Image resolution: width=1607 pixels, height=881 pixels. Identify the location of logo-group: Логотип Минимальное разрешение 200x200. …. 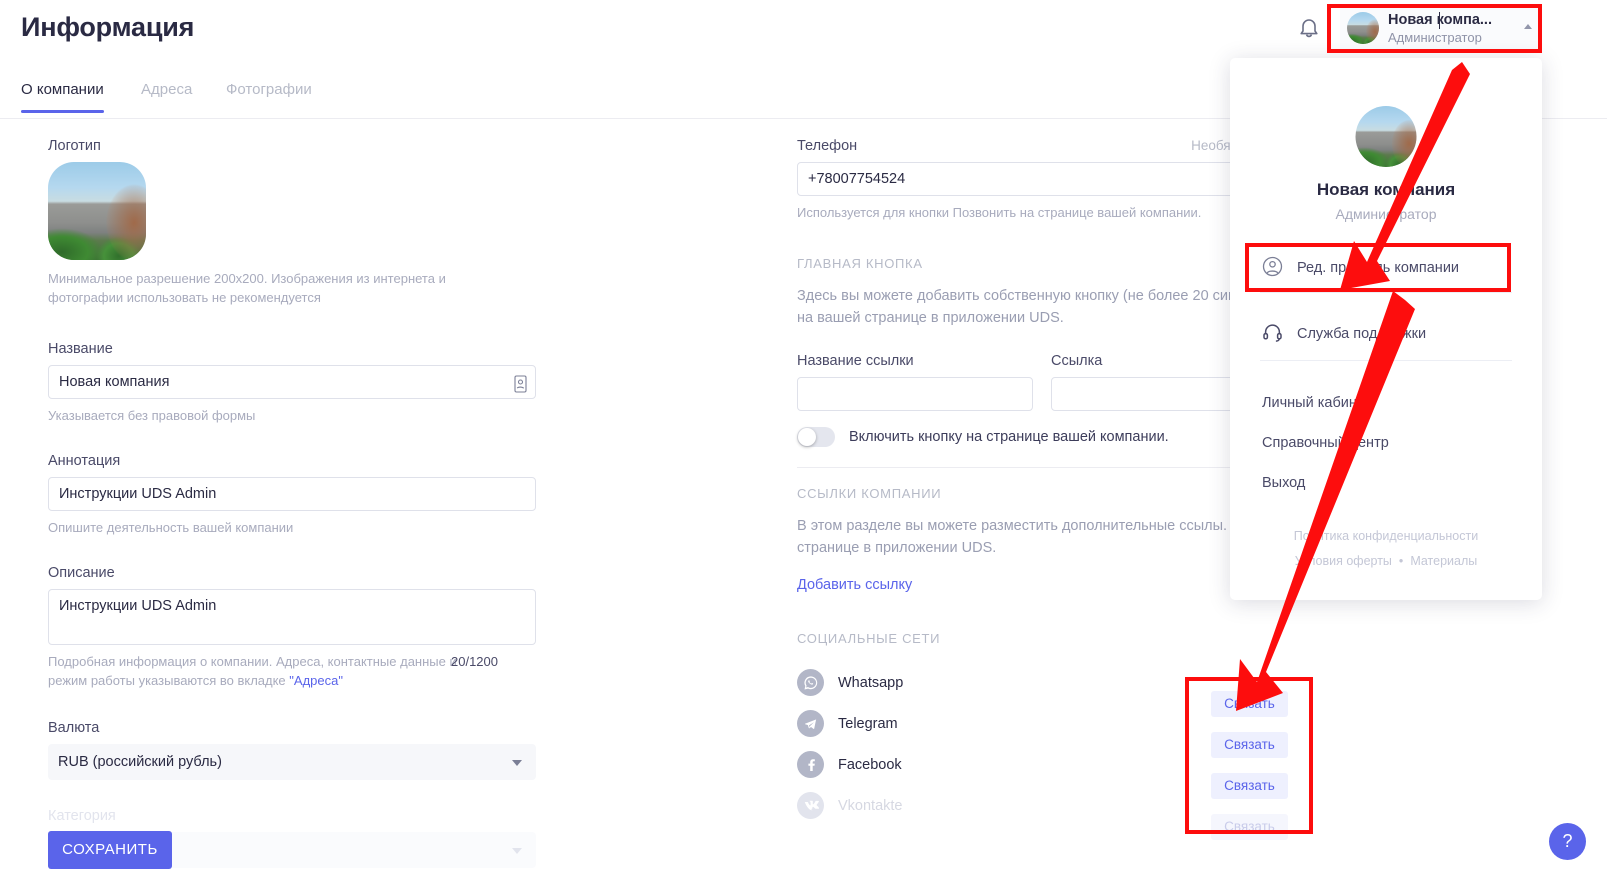
(292, 222).